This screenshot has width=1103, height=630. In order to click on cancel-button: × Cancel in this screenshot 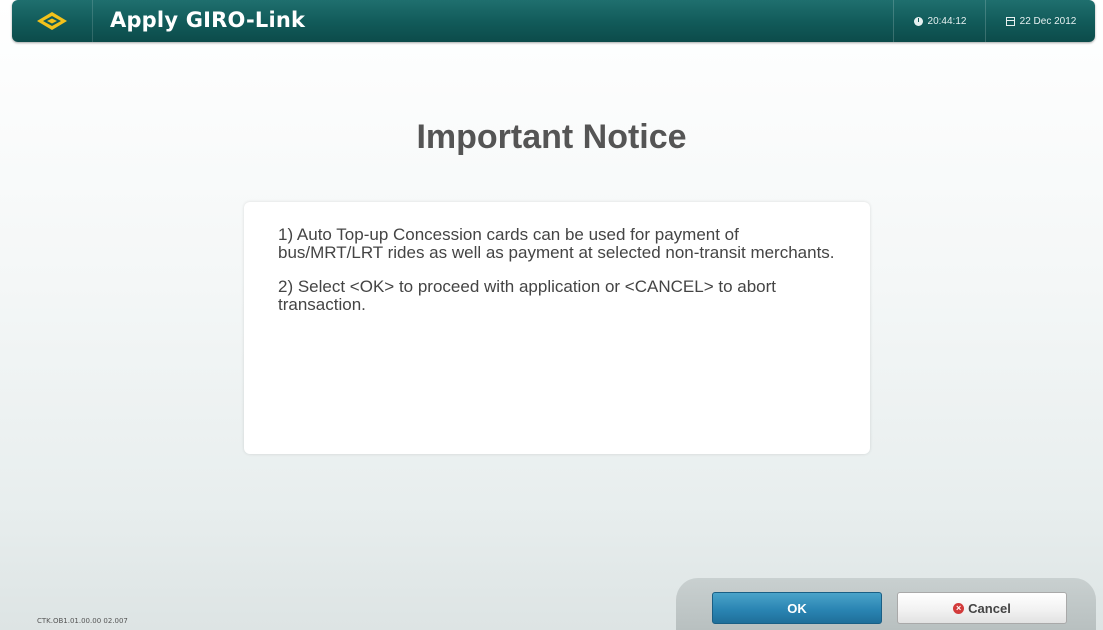, I will do `click(982, 608)`.